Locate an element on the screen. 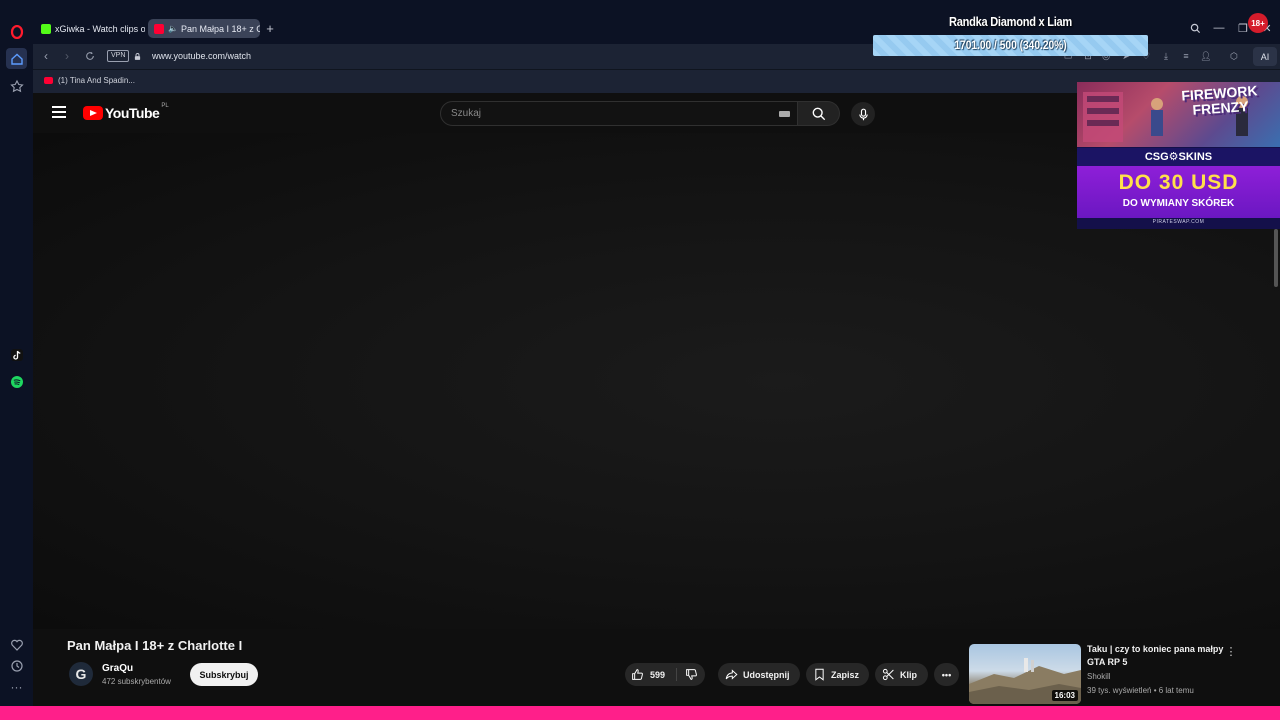  ad-brand: CSG⚙SKINS is located at coordinates (1178, 157).